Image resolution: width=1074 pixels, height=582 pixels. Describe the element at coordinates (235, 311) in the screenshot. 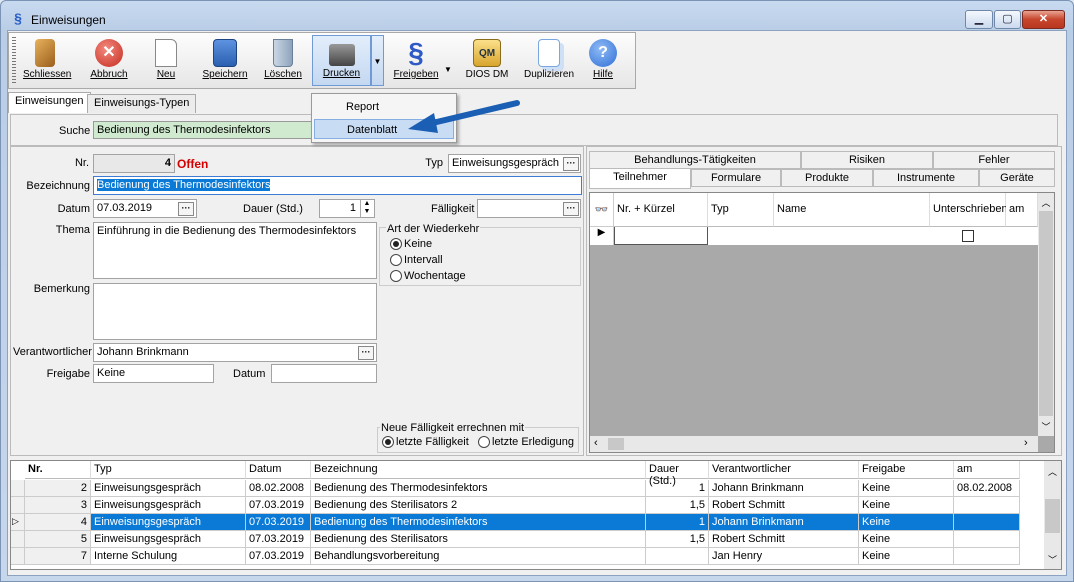

I see `bemerkung-textarea` at that location.